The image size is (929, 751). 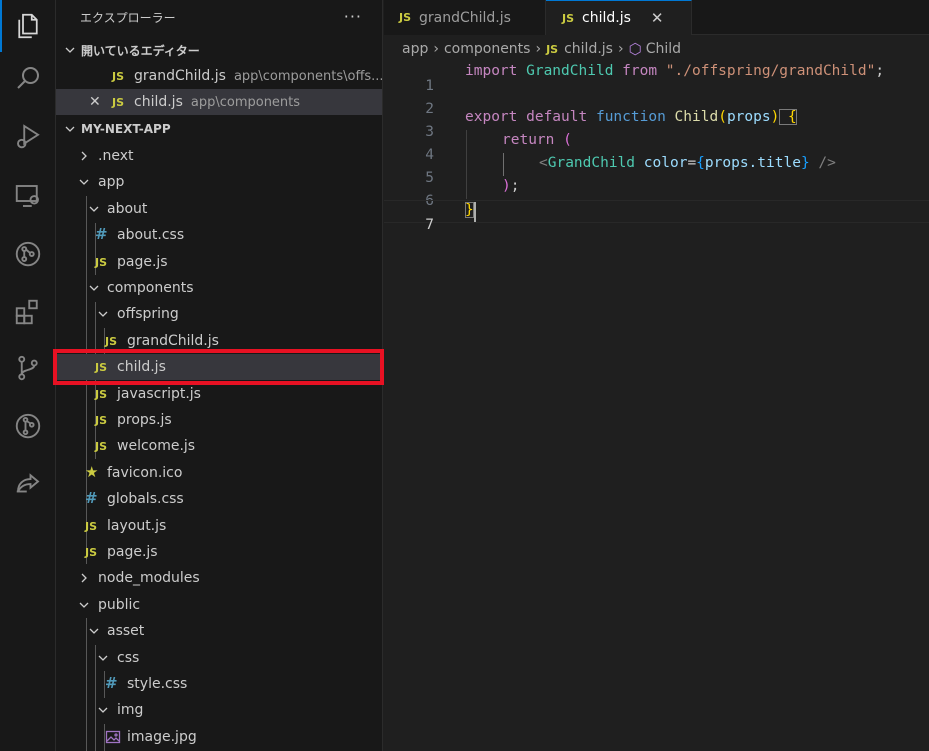 I want to click on search-icon, so click(x=28, y=78).